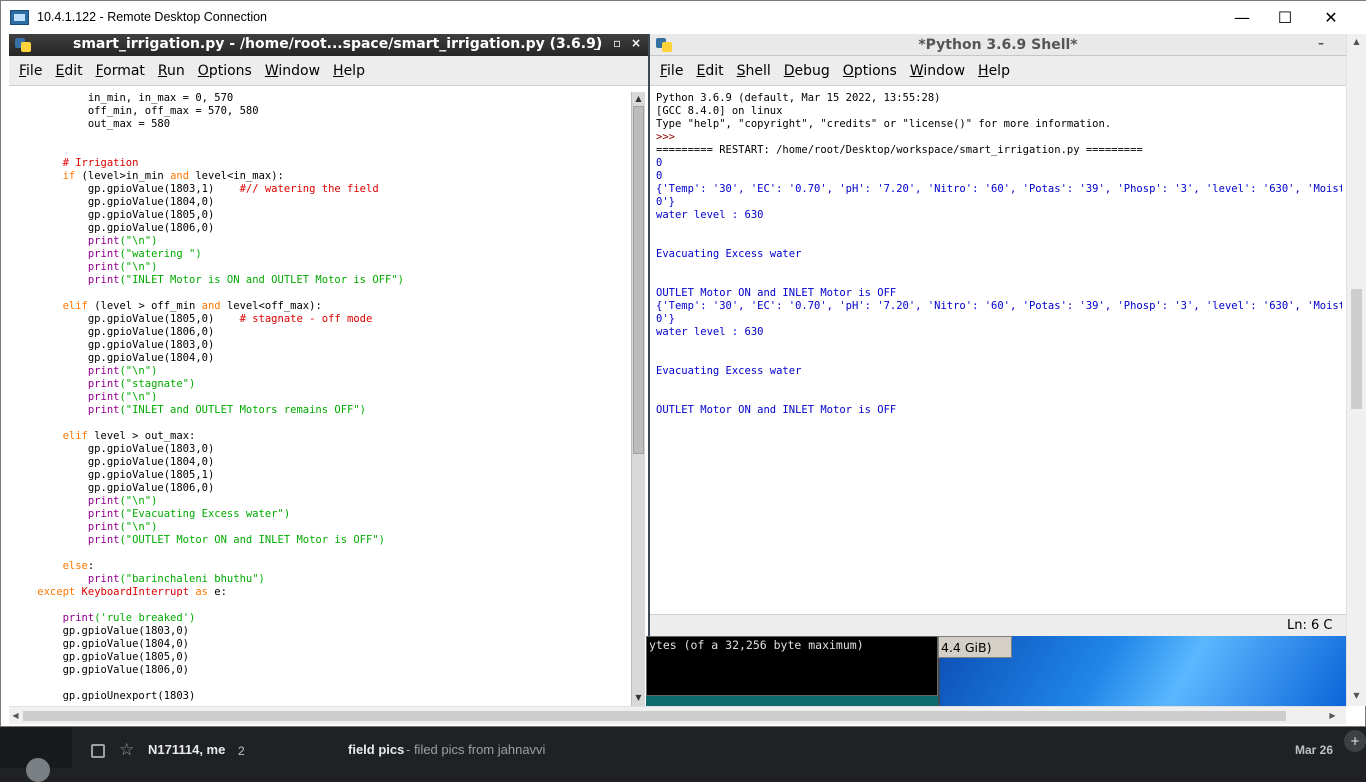  What do you see at coordinates (306, 319) in the screenshot?
I see `code-token: # stagnate - off mode` at bounding box center [306, 319].